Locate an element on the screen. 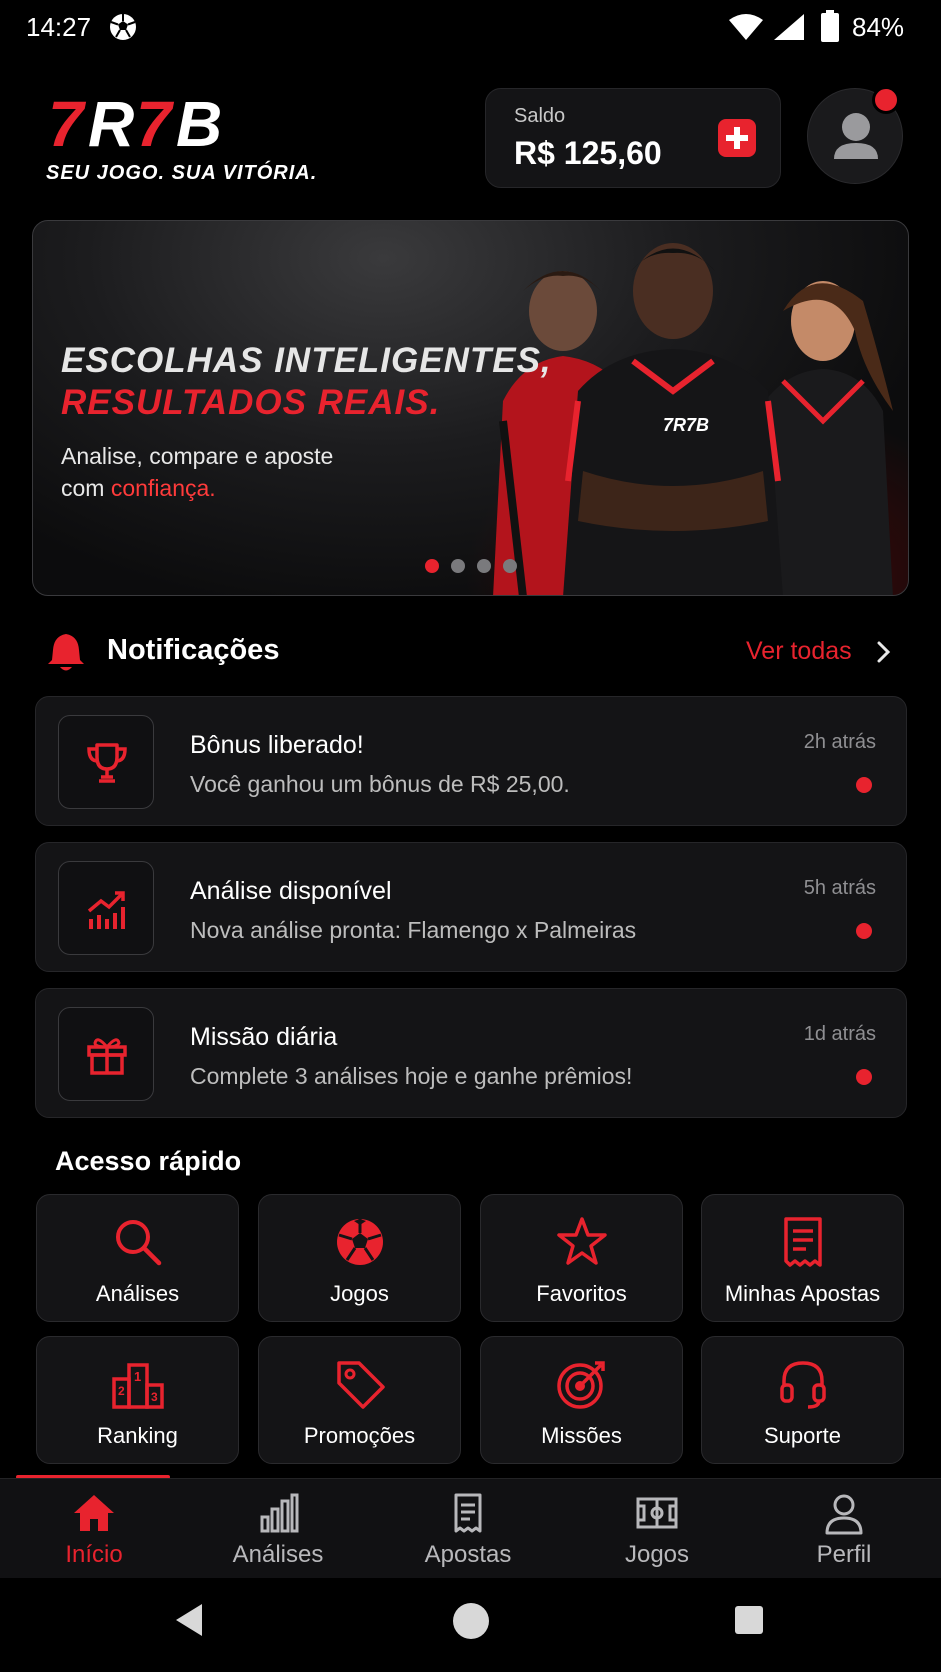 This screenshot has height=1672, width=941. tile-label: Análises is located at coordinates (137, 1293).